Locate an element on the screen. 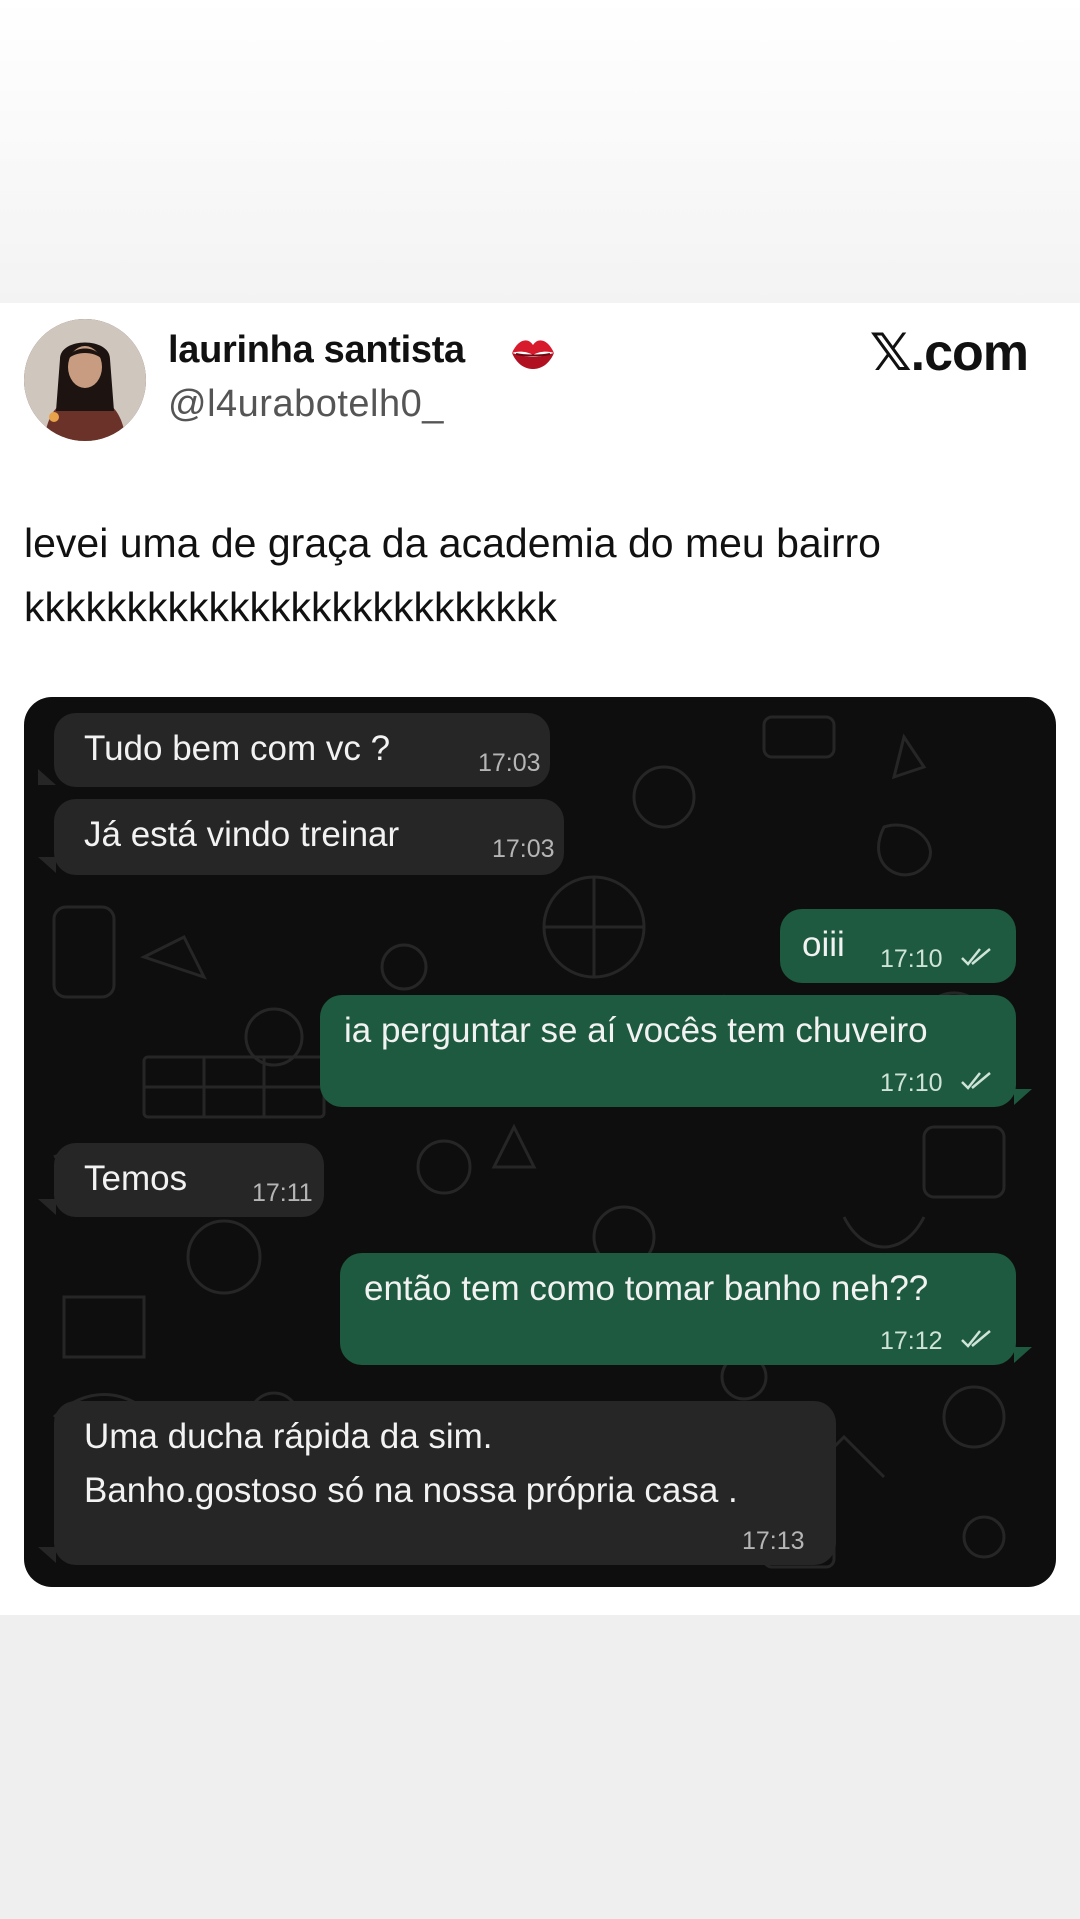 Image resolution: width=1080 pixels, height=1919 pixels. message-text: Tudo bem com vc ? is located at coordinates (237, 748).